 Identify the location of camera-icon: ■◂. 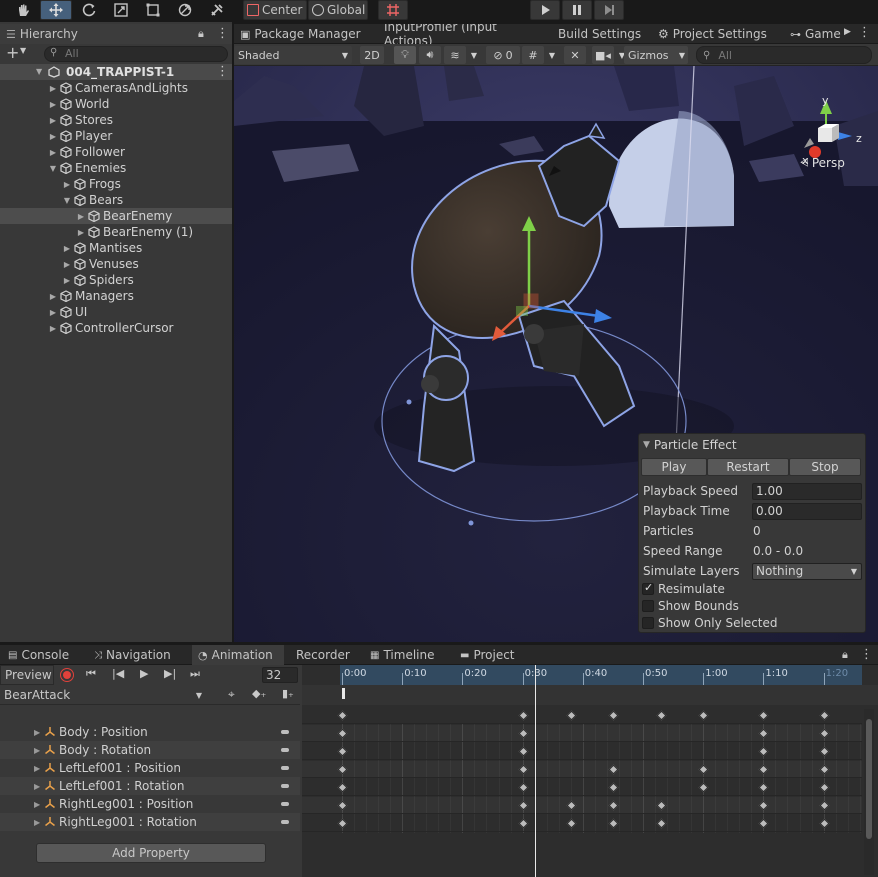
(603, 55).